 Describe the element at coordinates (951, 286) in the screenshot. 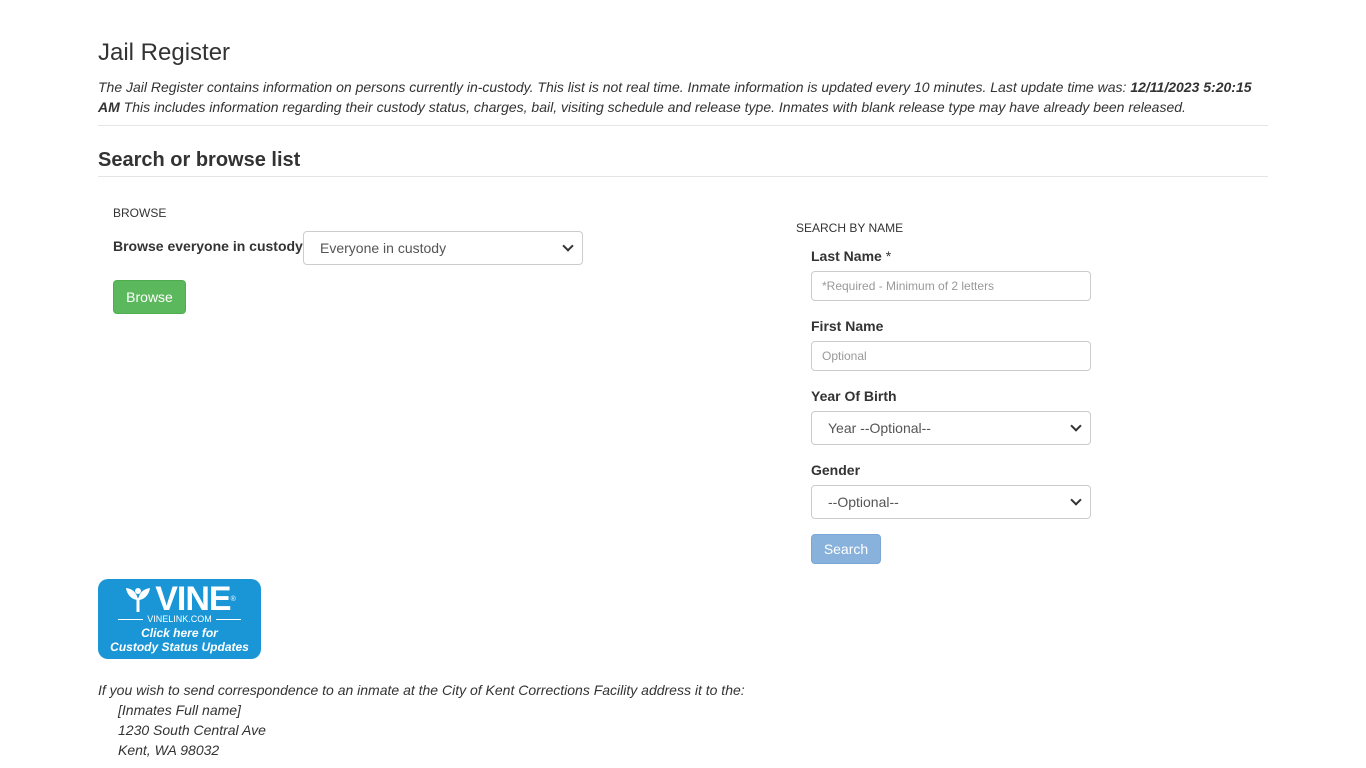

I see `last-name-input` at that location.